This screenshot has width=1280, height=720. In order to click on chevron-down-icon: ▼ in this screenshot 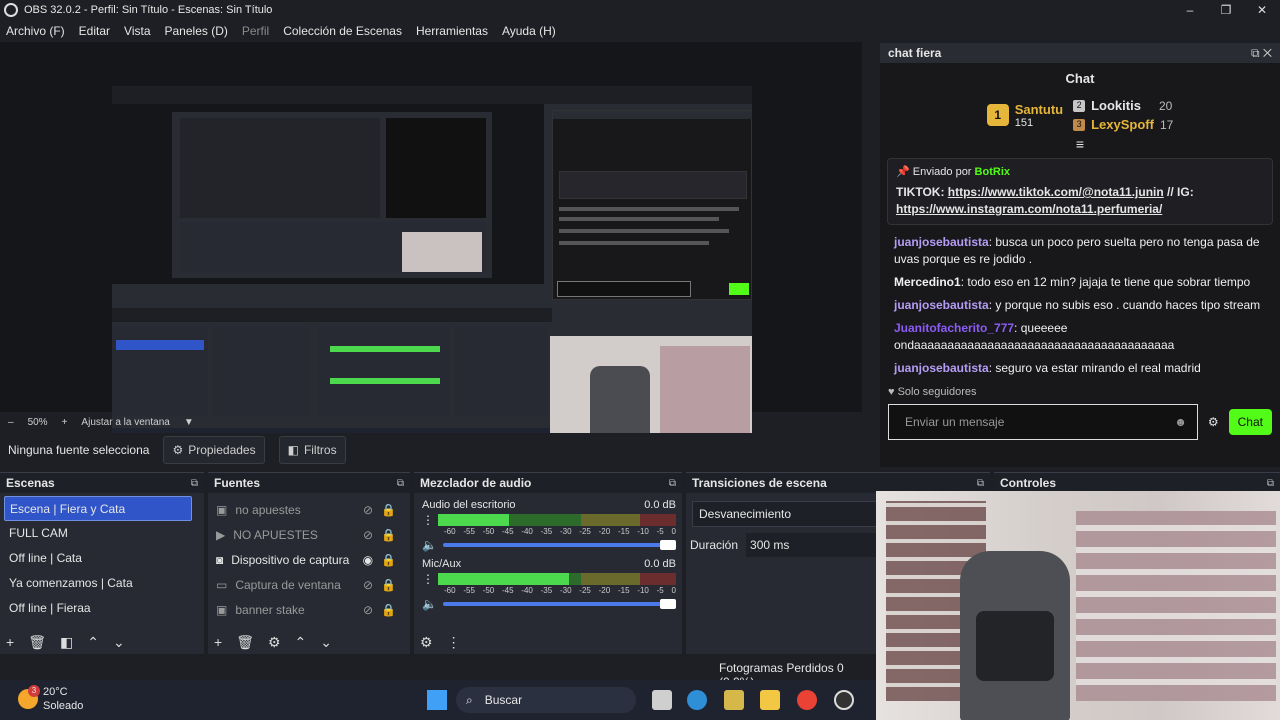, I will do `click(189, 422)`.